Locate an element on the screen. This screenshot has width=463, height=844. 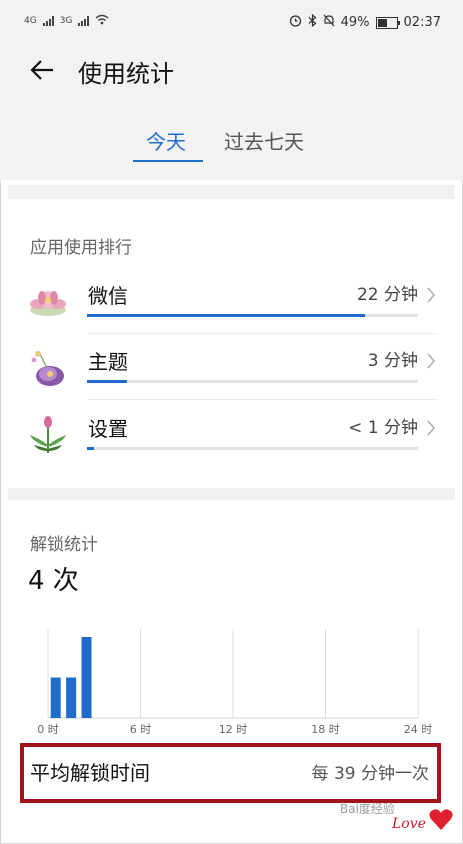
clock: 02:37 is located at coordinates (422, 22).